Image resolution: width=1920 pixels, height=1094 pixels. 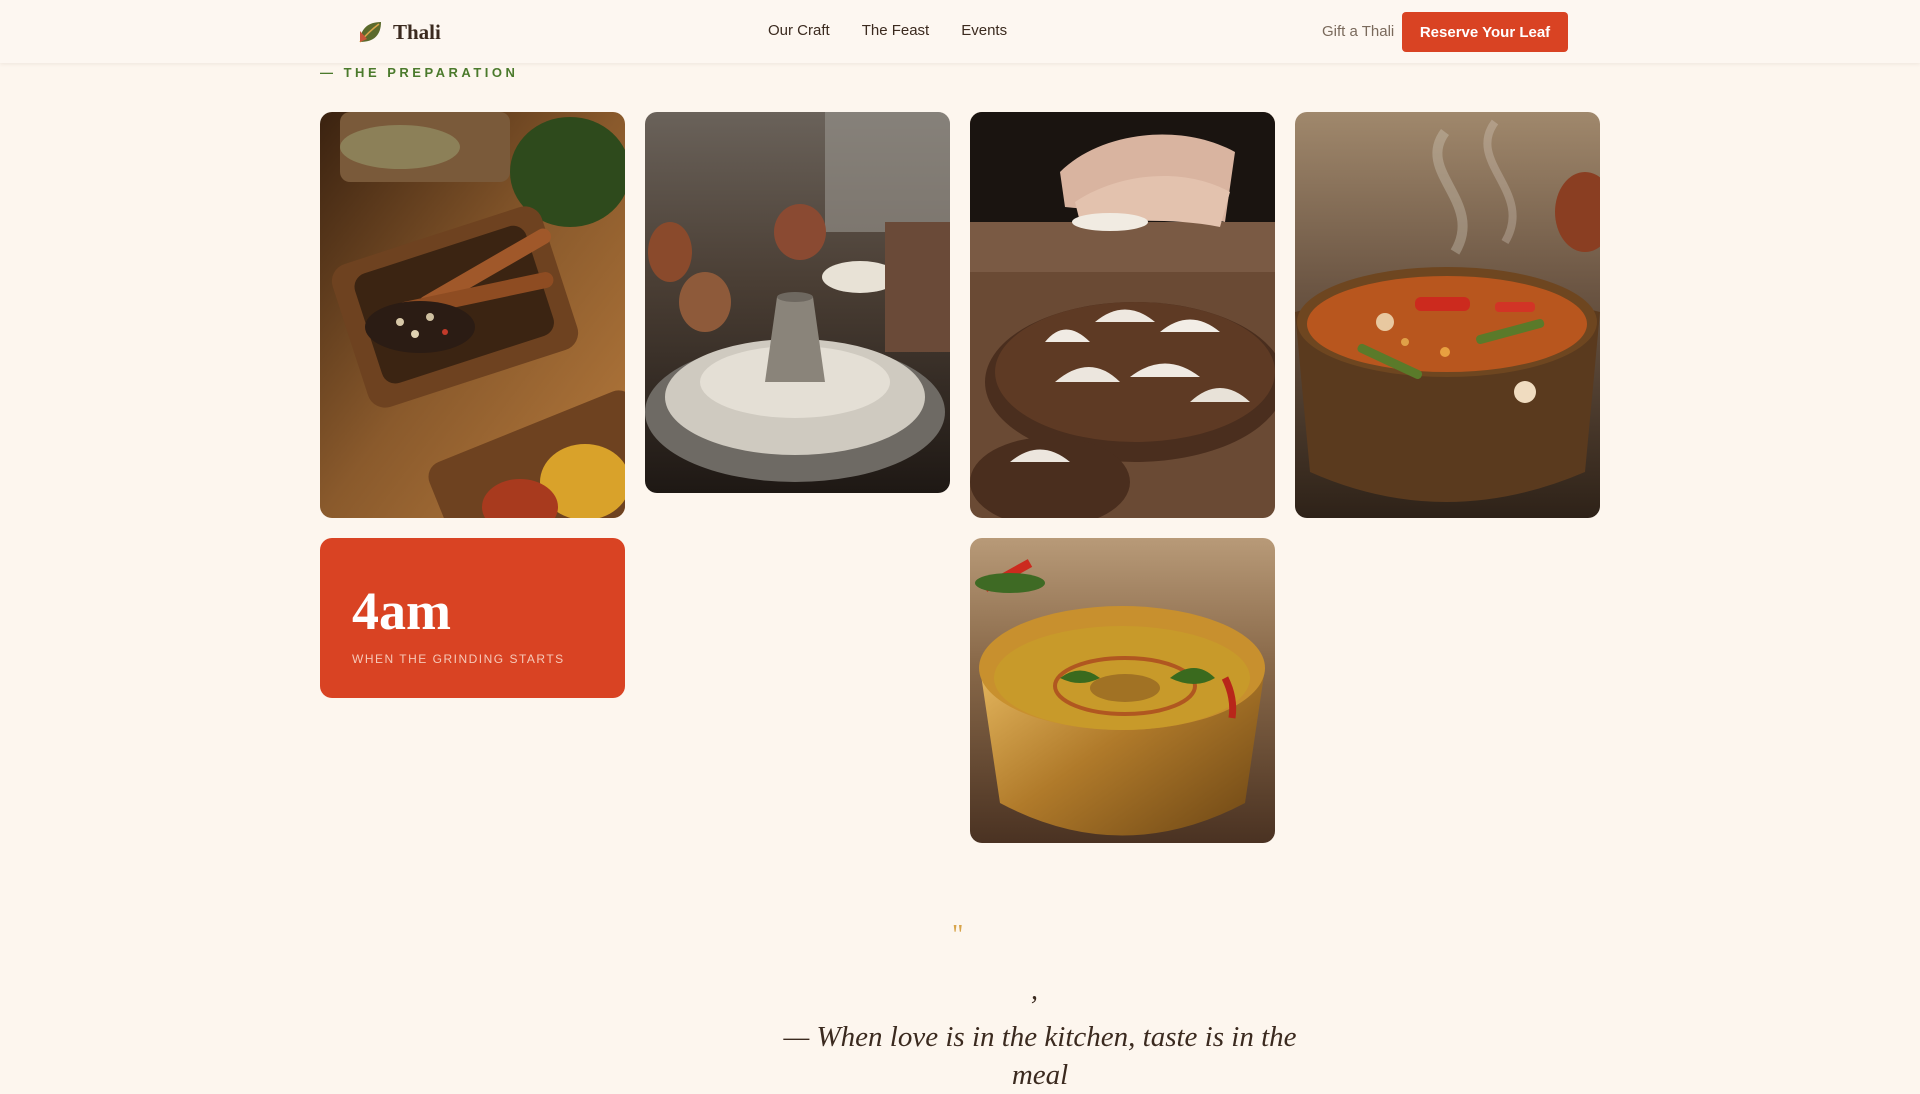 I want to click on main-nav: Our Craft The Feast Events, so click(x=887, y=30).